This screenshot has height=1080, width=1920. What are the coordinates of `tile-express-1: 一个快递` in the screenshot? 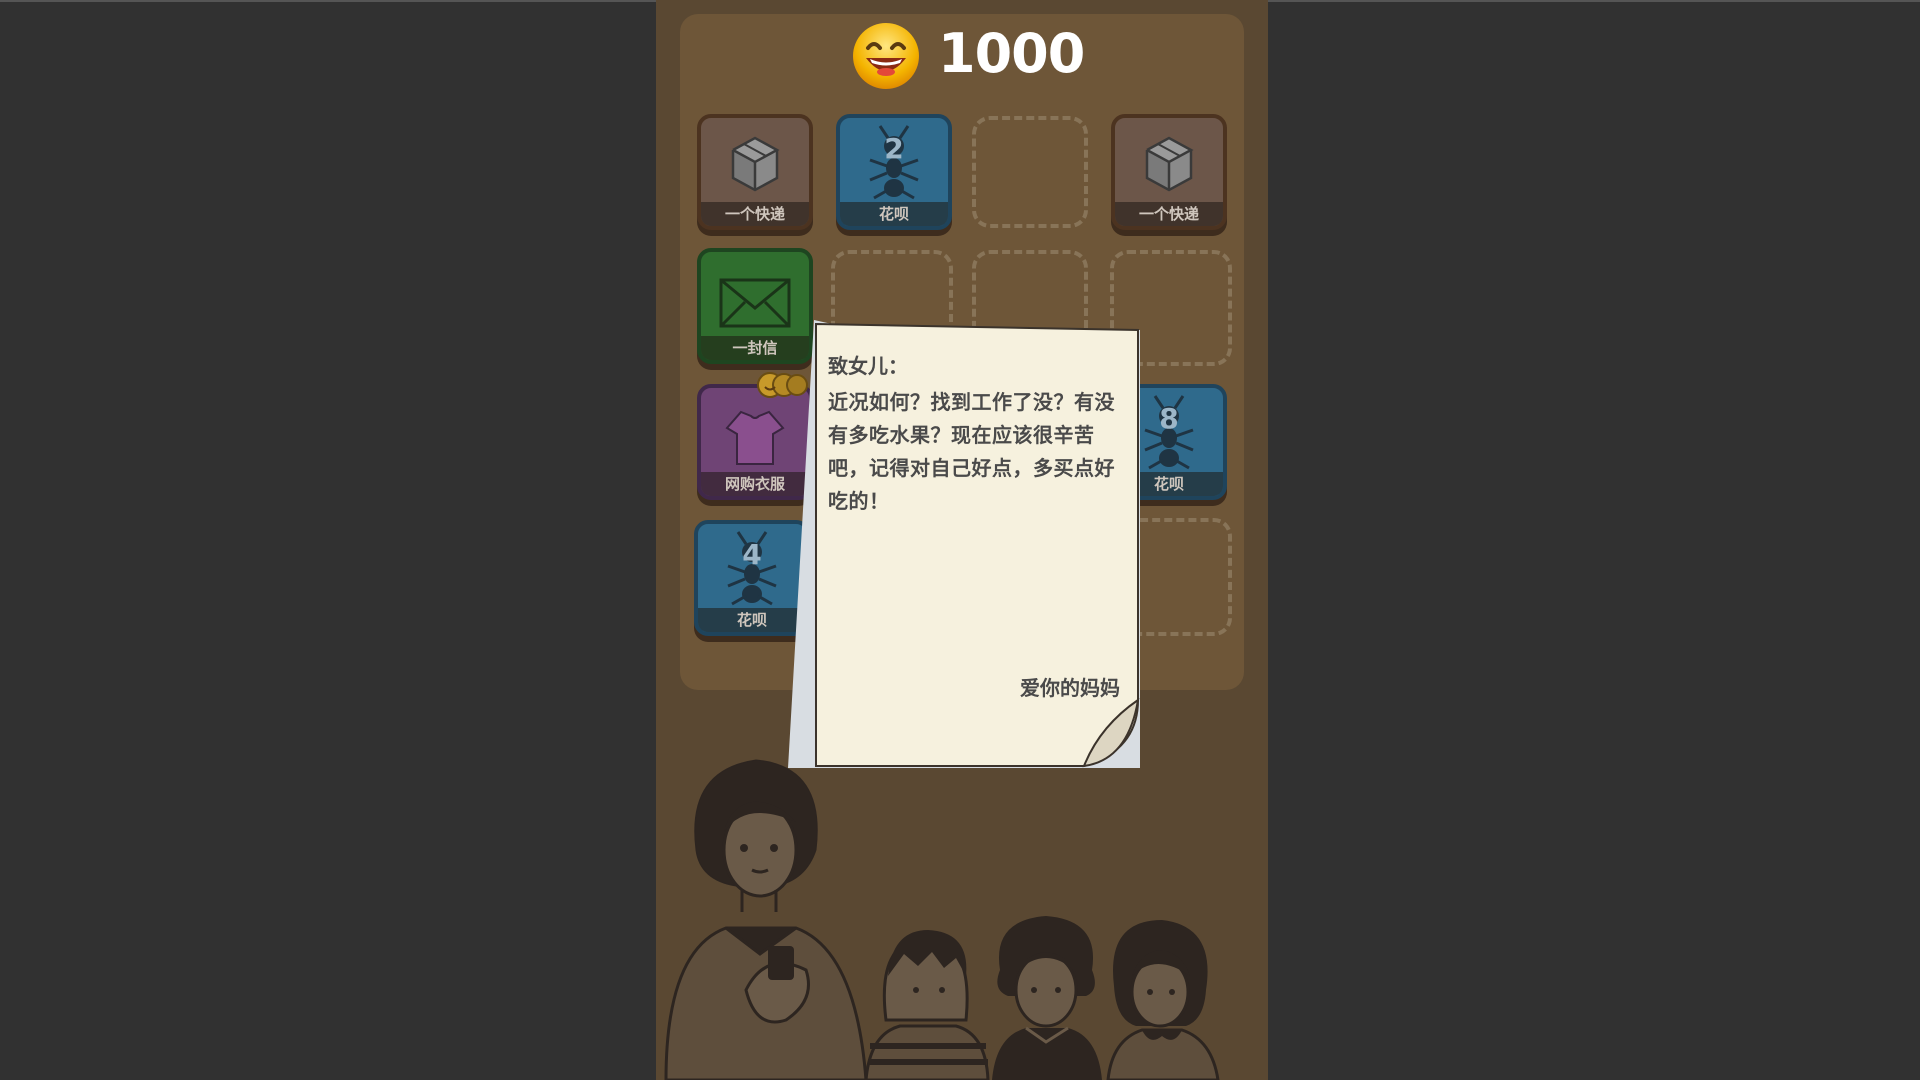 It's located at (755, 172).